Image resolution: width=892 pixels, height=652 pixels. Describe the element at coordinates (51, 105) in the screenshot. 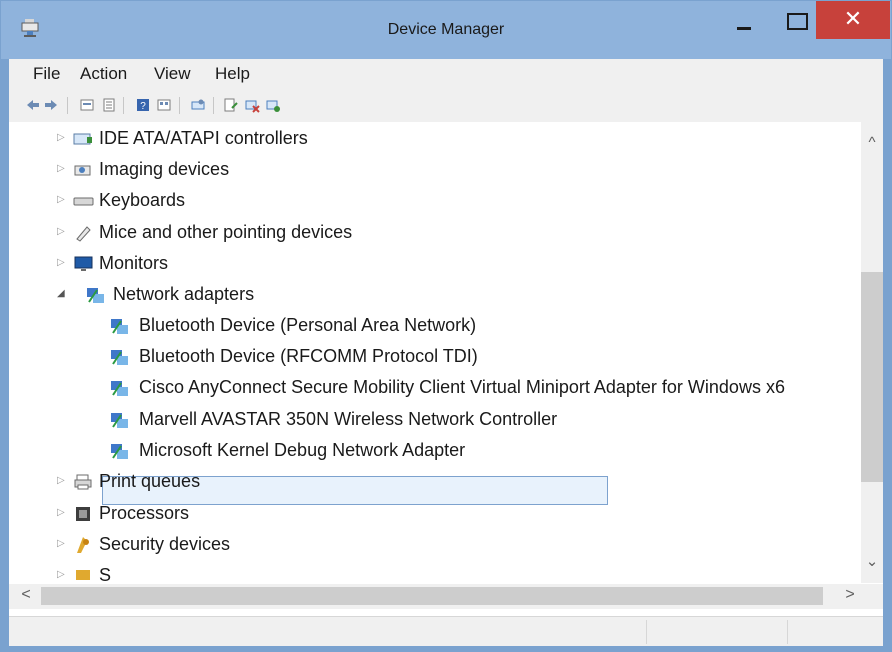

I see `forward-icon` at that location.